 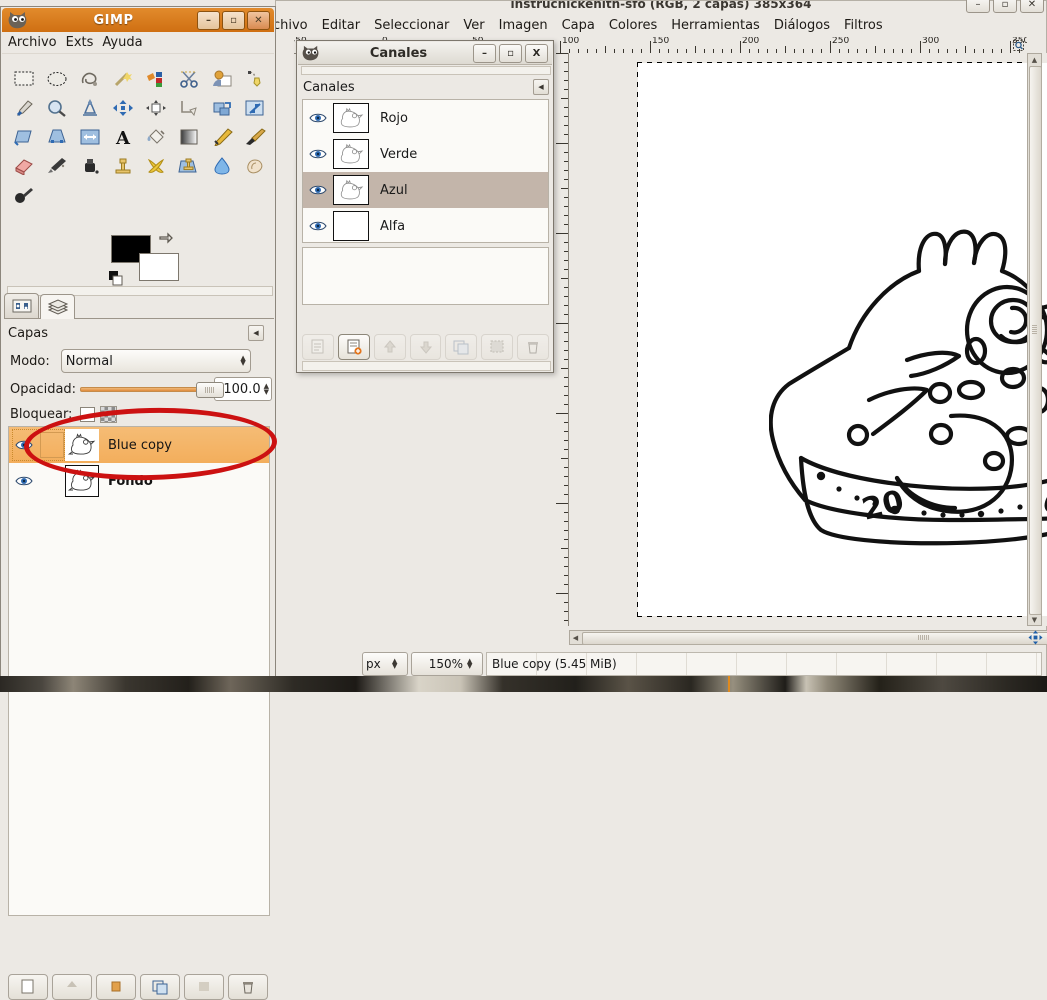 What do you see at coordinates (155, 136) in the screenshot?
I see `bucket-fill-icon` at bounding box center [155, 136].